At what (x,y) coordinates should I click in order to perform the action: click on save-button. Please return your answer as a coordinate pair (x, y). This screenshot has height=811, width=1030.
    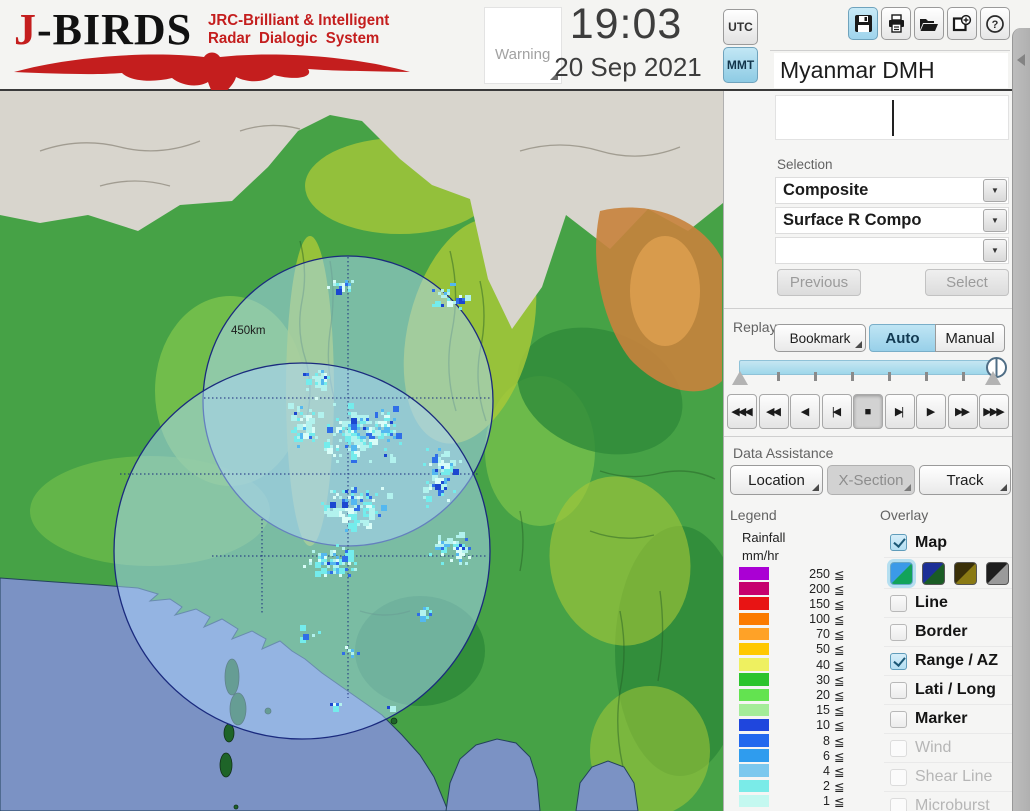
    Looking at the image, I should click on (863, 23).